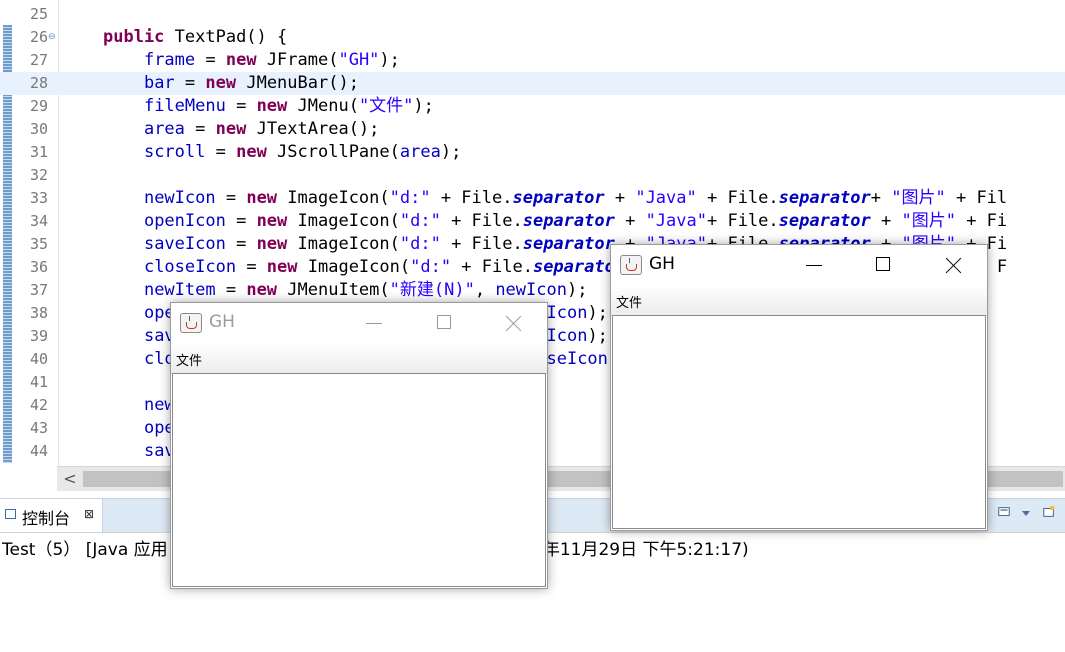  Describe the element at coordinates (38, 359) in the screenshot. I see `line-number: 40` at that location.